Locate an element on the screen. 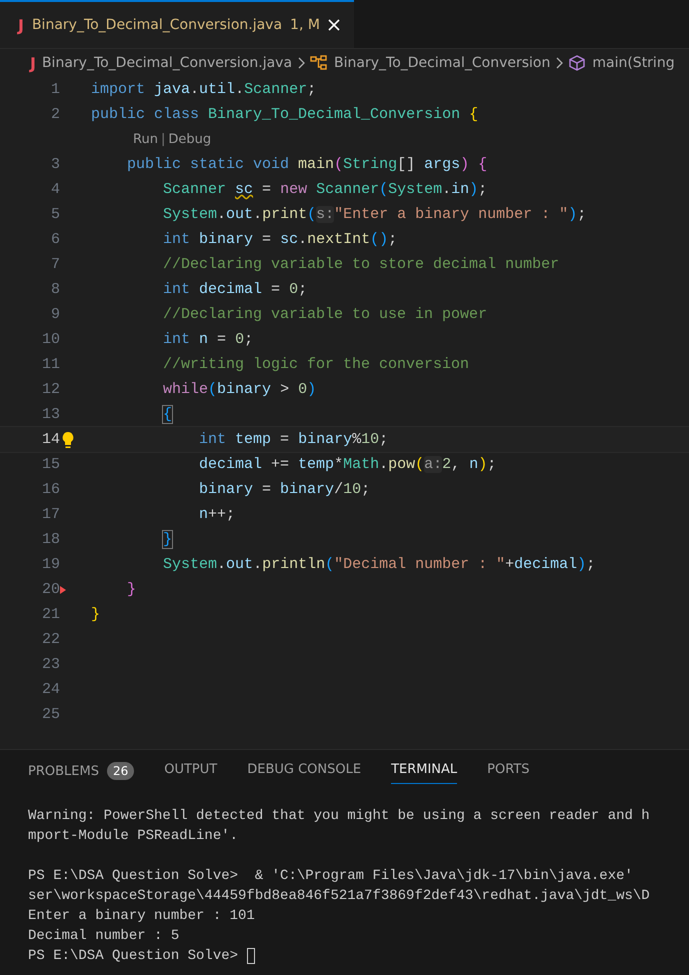  line-number: 12 is located at coordinates (50, 389).